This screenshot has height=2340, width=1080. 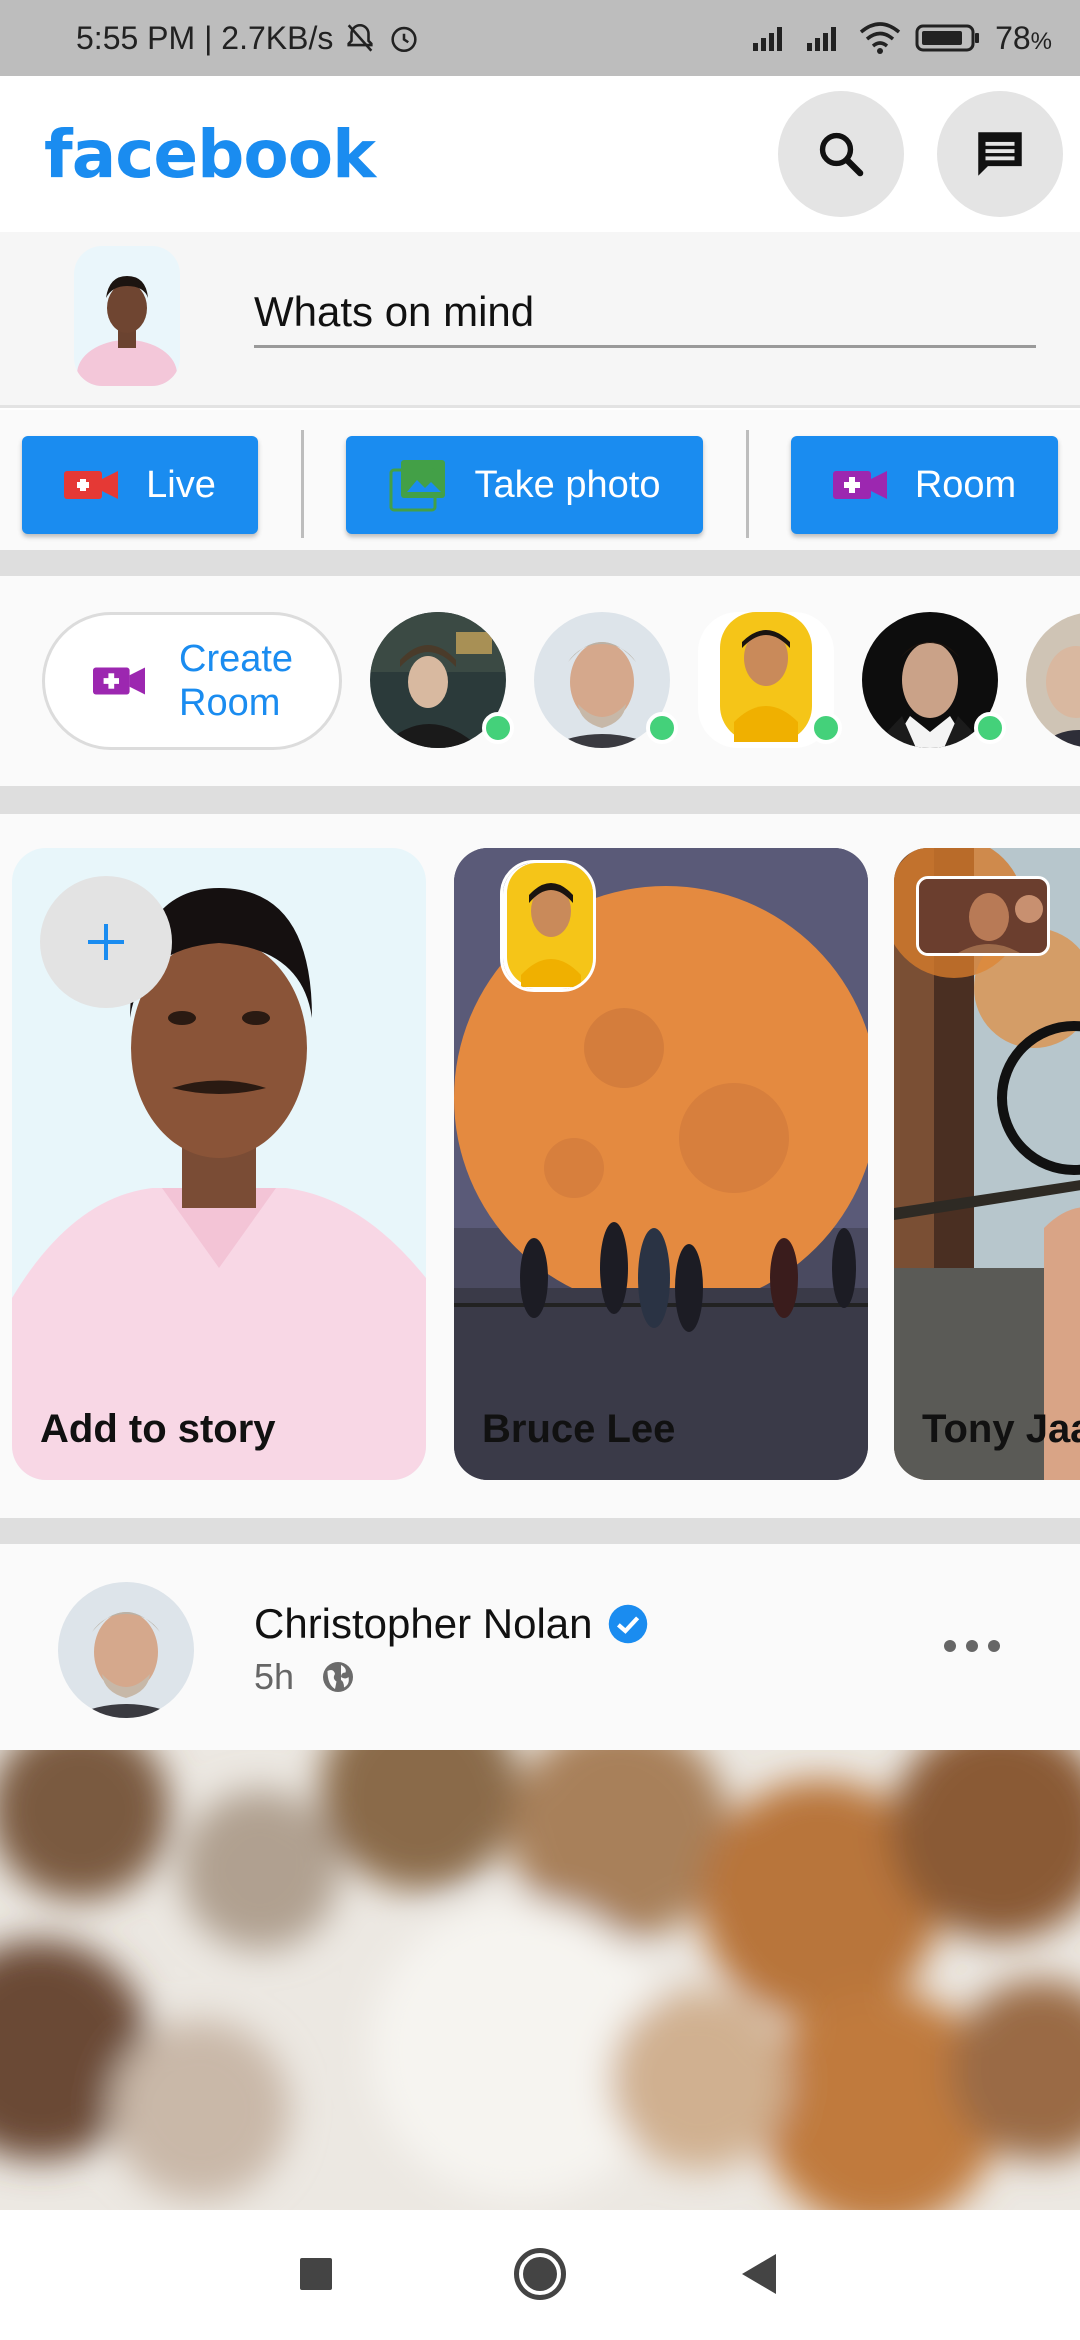 I want to click on signal-icon, so click(x=768, y=39).